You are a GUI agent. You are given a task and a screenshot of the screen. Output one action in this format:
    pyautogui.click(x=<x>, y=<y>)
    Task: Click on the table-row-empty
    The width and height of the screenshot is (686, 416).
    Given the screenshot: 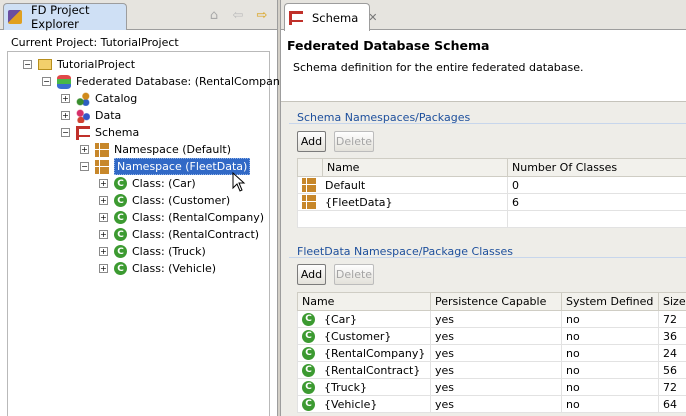 What is the action you would take?
    pyautogui.click(x=491, y=219)
    